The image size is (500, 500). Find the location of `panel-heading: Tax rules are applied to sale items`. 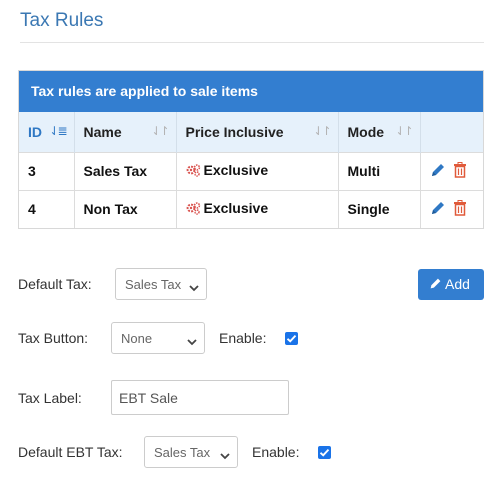

panel-heading: Tax rules are applied to sale items is located at coordinates (251, 91).